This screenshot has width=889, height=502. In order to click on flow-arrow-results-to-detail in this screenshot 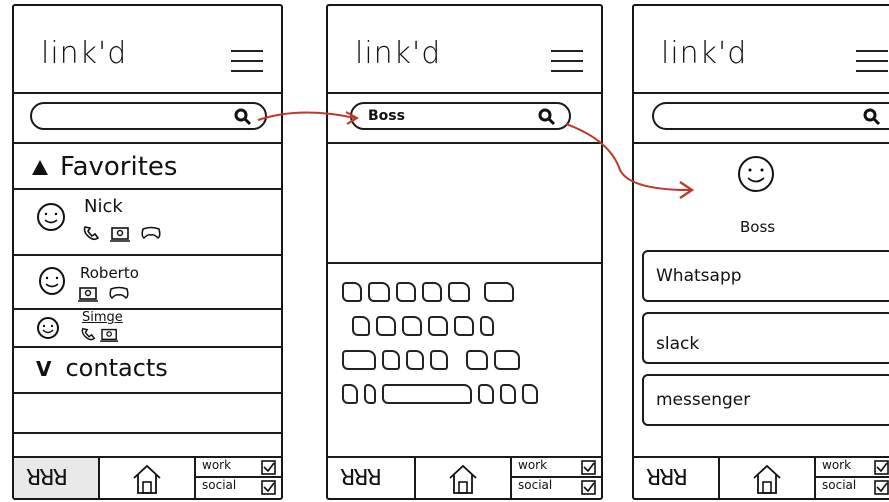, I will do `click(628, 157)`.